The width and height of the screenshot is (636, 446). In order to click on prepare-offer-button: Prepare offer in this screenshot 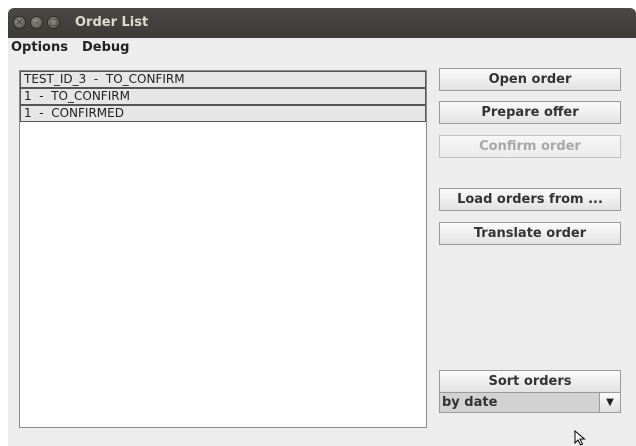, I will do `click(530, 112)`.